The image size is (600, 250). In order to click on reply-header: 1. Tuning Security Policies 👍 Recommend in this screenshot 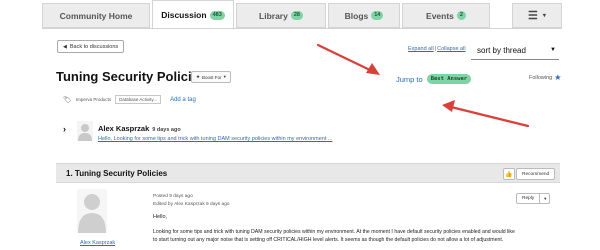, I will do `click(308, 173)`.